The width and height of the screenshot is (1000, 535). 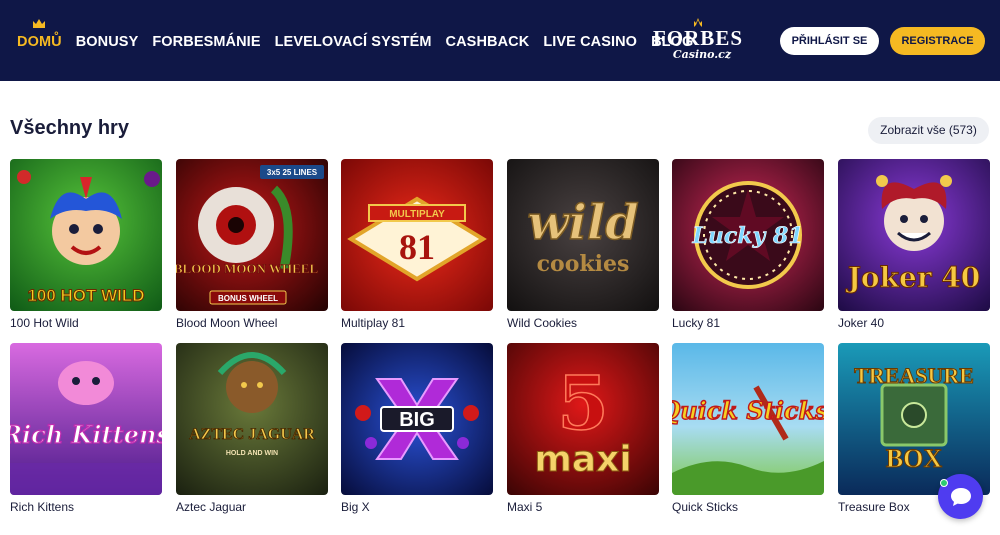 What do you see at coordinates (748, 440) in the screenshot?
I see `quick-sticks-art-icon: Quick Sticks` at bounding box center [748, 440].